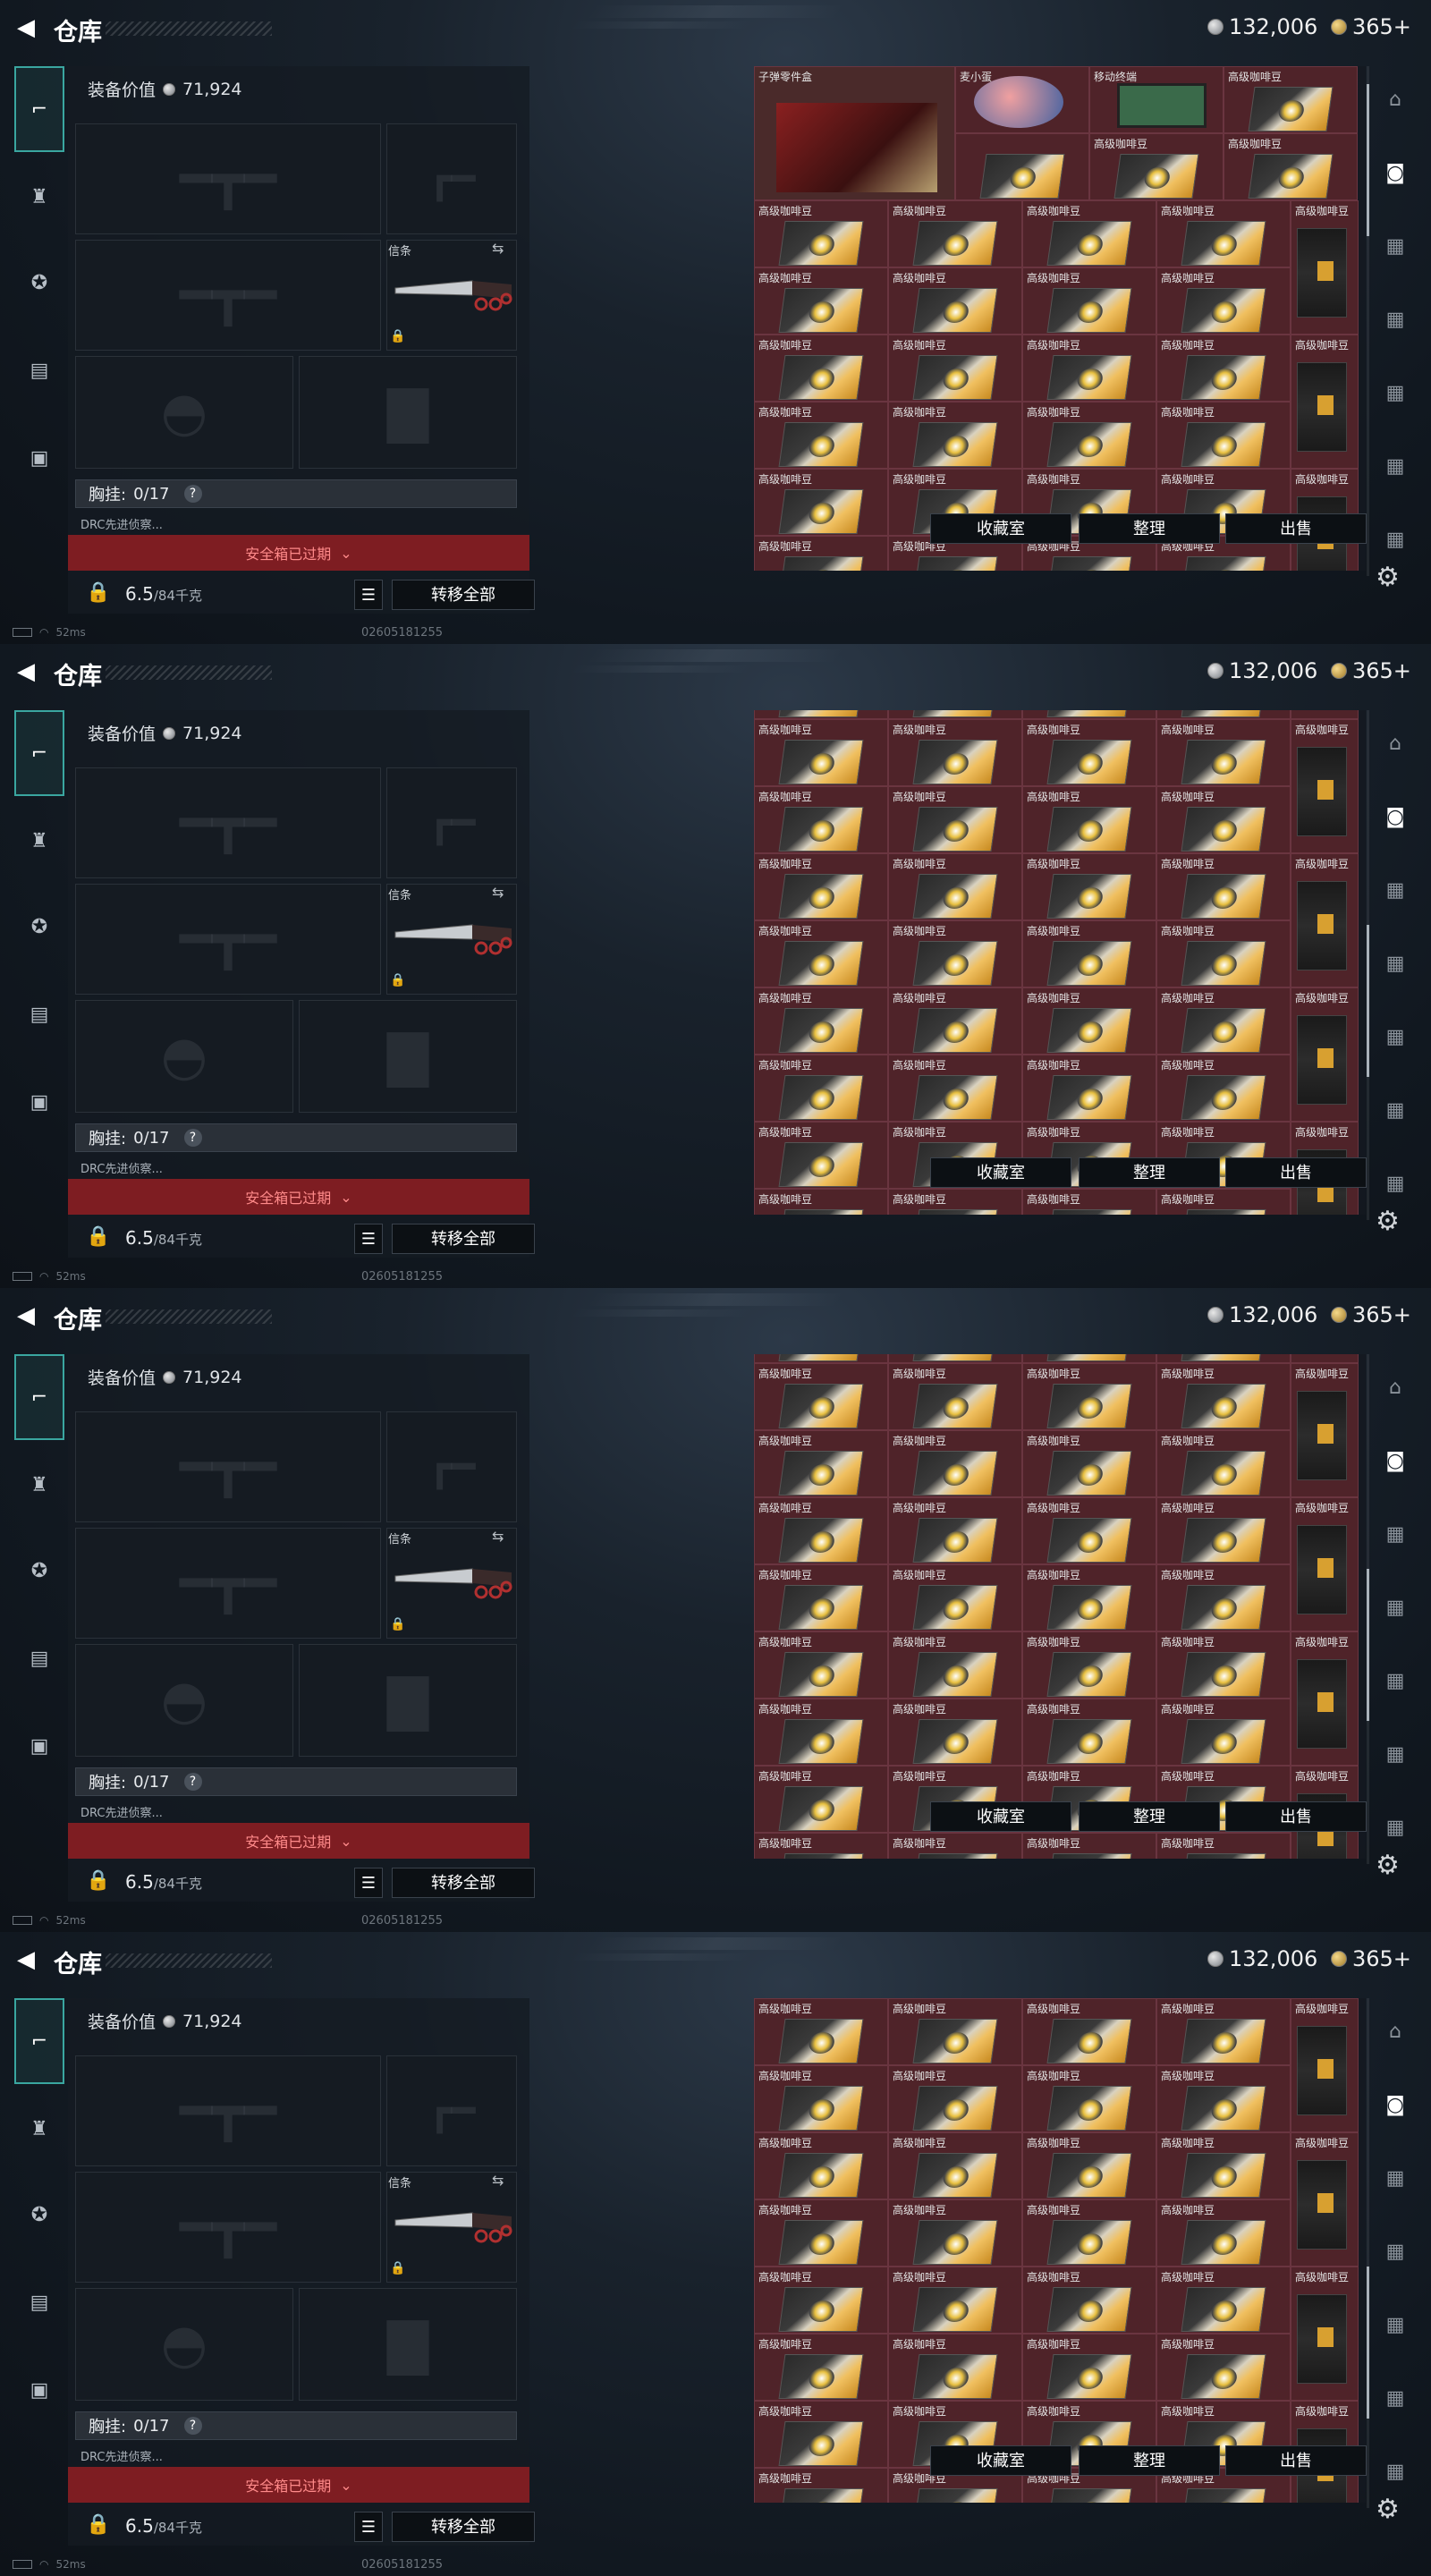 This screenshot has height=2576, width=1431. What do you see at coordinates (192, 494) in the screenshot?
I see `help-icon: ?` at bounding box center [192, 494].